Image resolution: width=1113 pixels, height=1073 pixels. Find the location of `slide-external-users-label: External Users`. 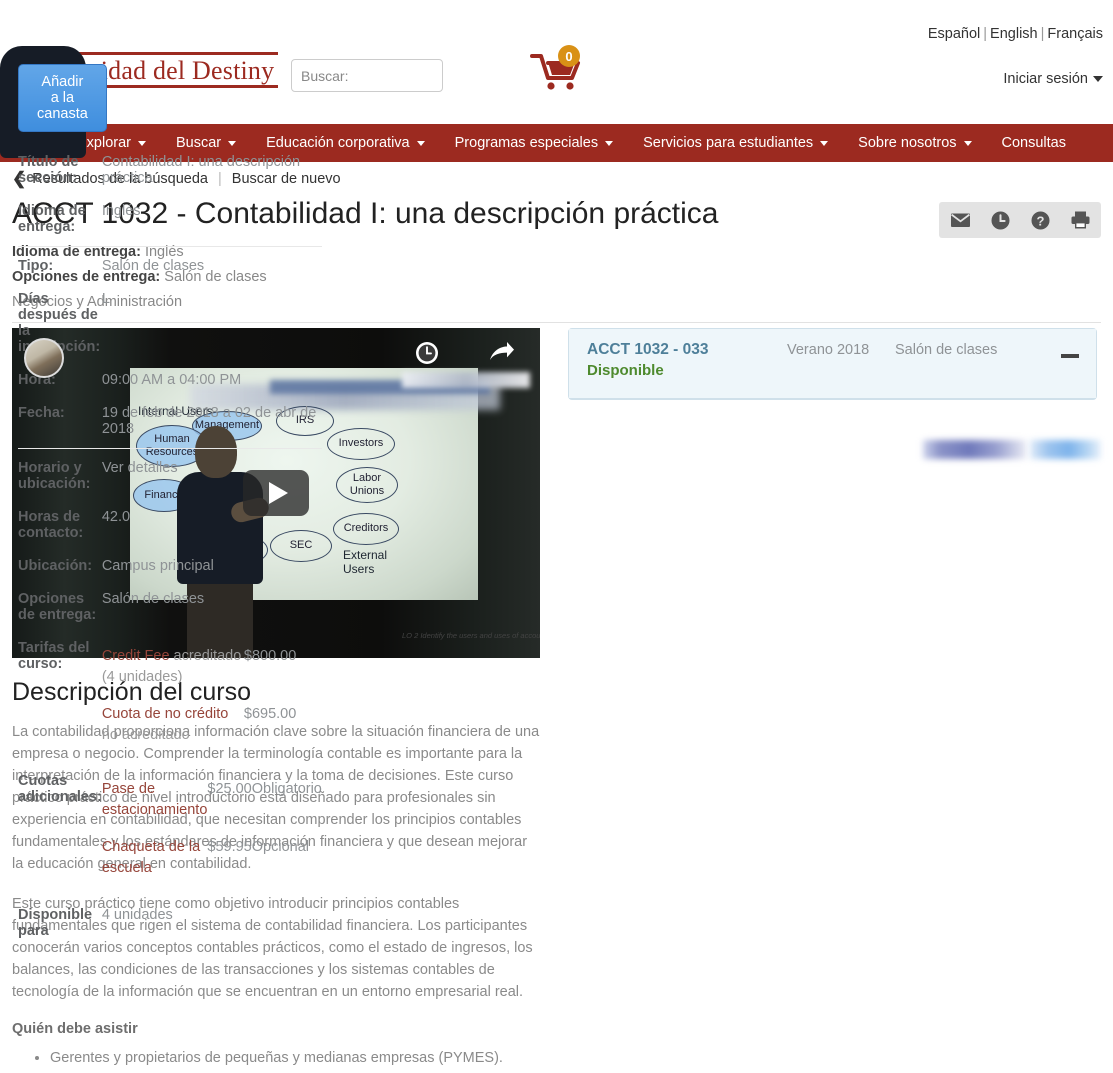

slide-external-users-label: External Users is located at coordinates (365, 561).